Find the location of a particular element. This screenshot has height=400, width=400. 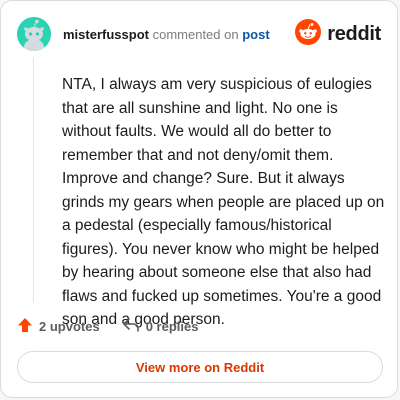

commented-on-text: commented on is located at coordinates (195, 34).